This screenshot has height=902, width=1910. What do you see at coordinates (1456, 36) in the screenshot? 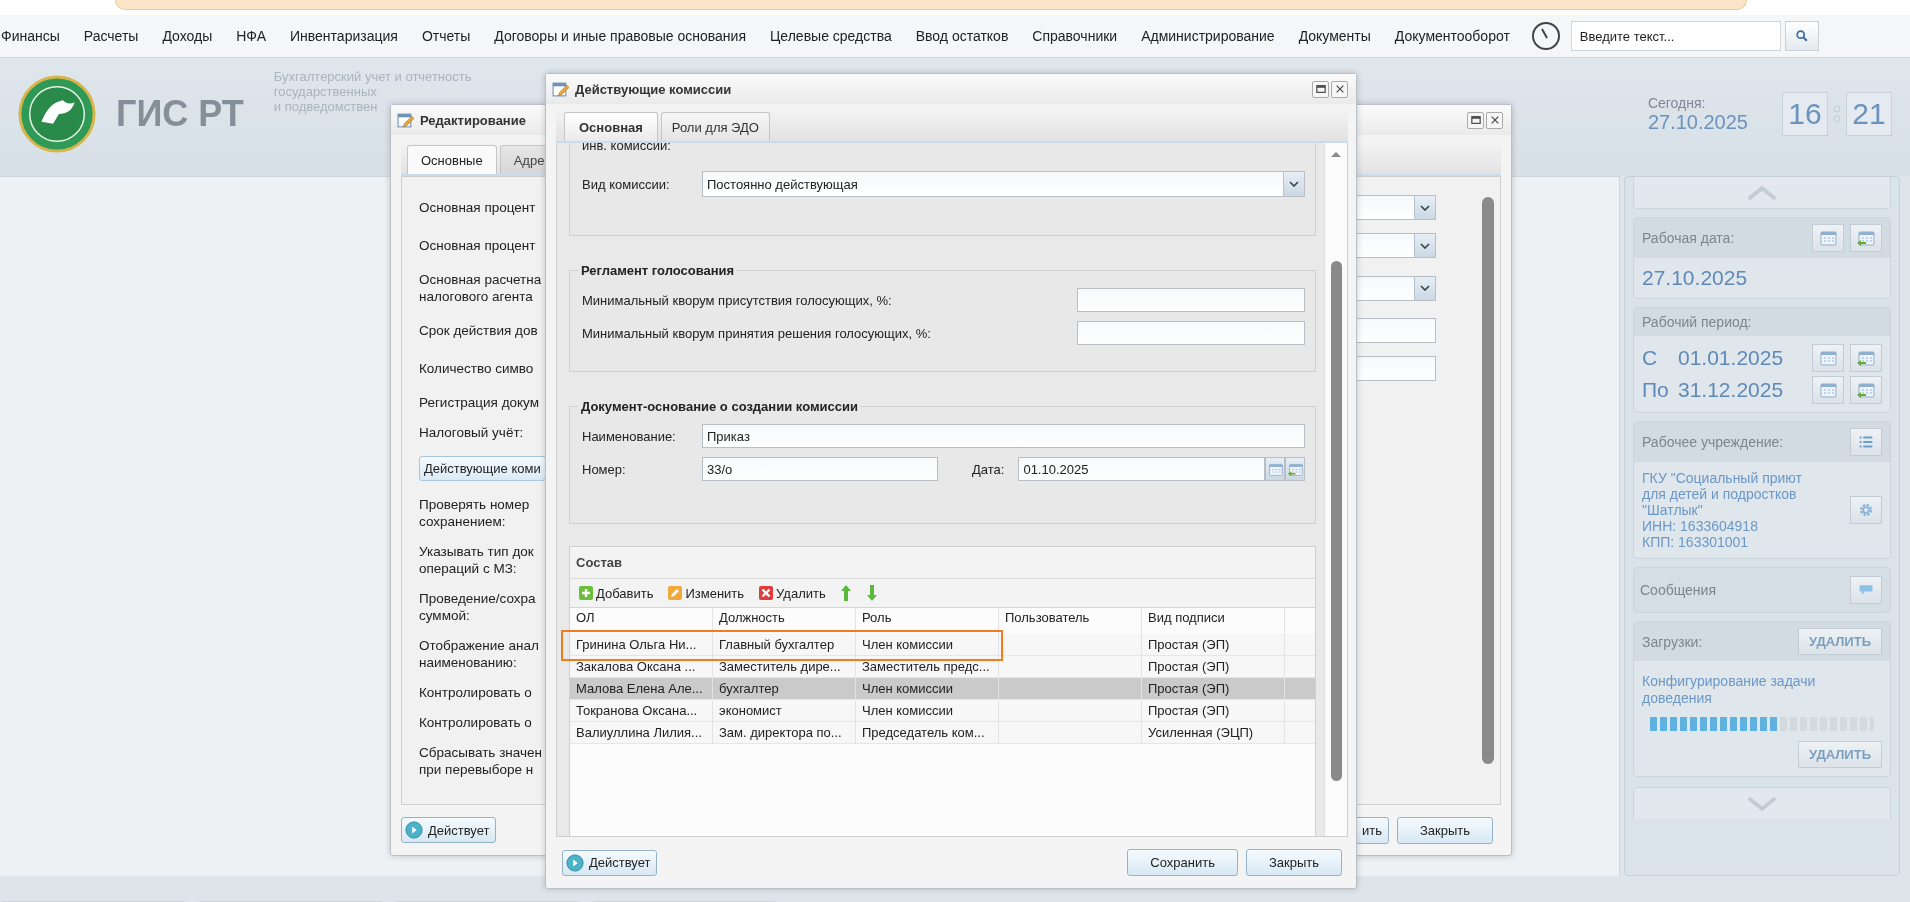
I see `menu-item: Документооборот` at bounding box center [1456, 36].